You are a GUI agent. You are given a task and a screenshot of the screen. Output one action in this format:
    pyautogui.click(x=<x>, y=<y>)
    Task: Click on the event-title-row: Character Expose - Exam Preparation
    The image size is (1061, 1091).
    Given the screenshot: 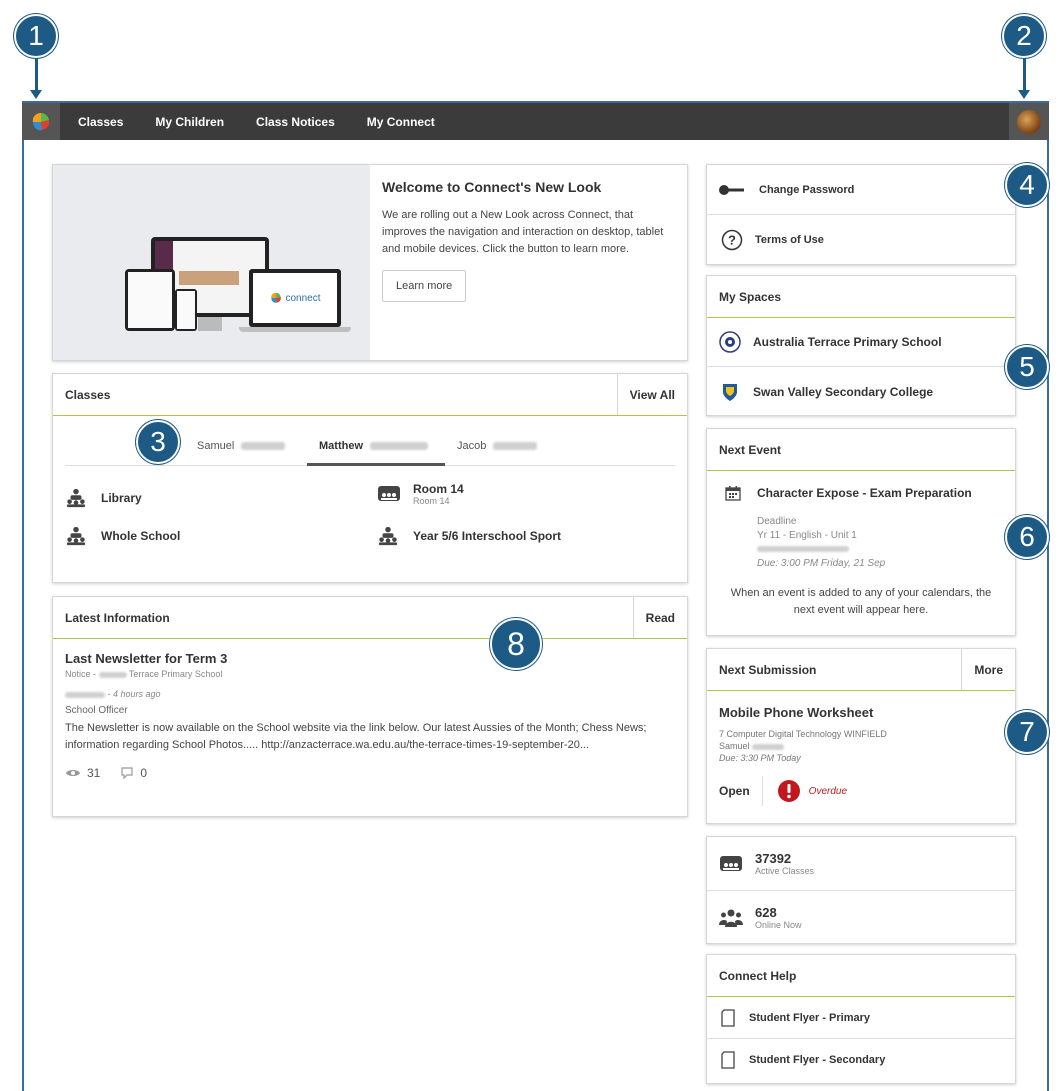 What is the action you would take?
    pyautogui.click(x=861, y=486)
    